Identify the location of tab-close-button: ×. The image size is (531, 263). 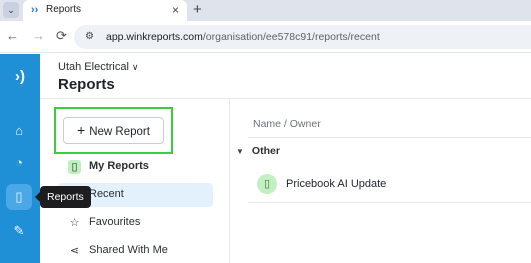
(175, 10).